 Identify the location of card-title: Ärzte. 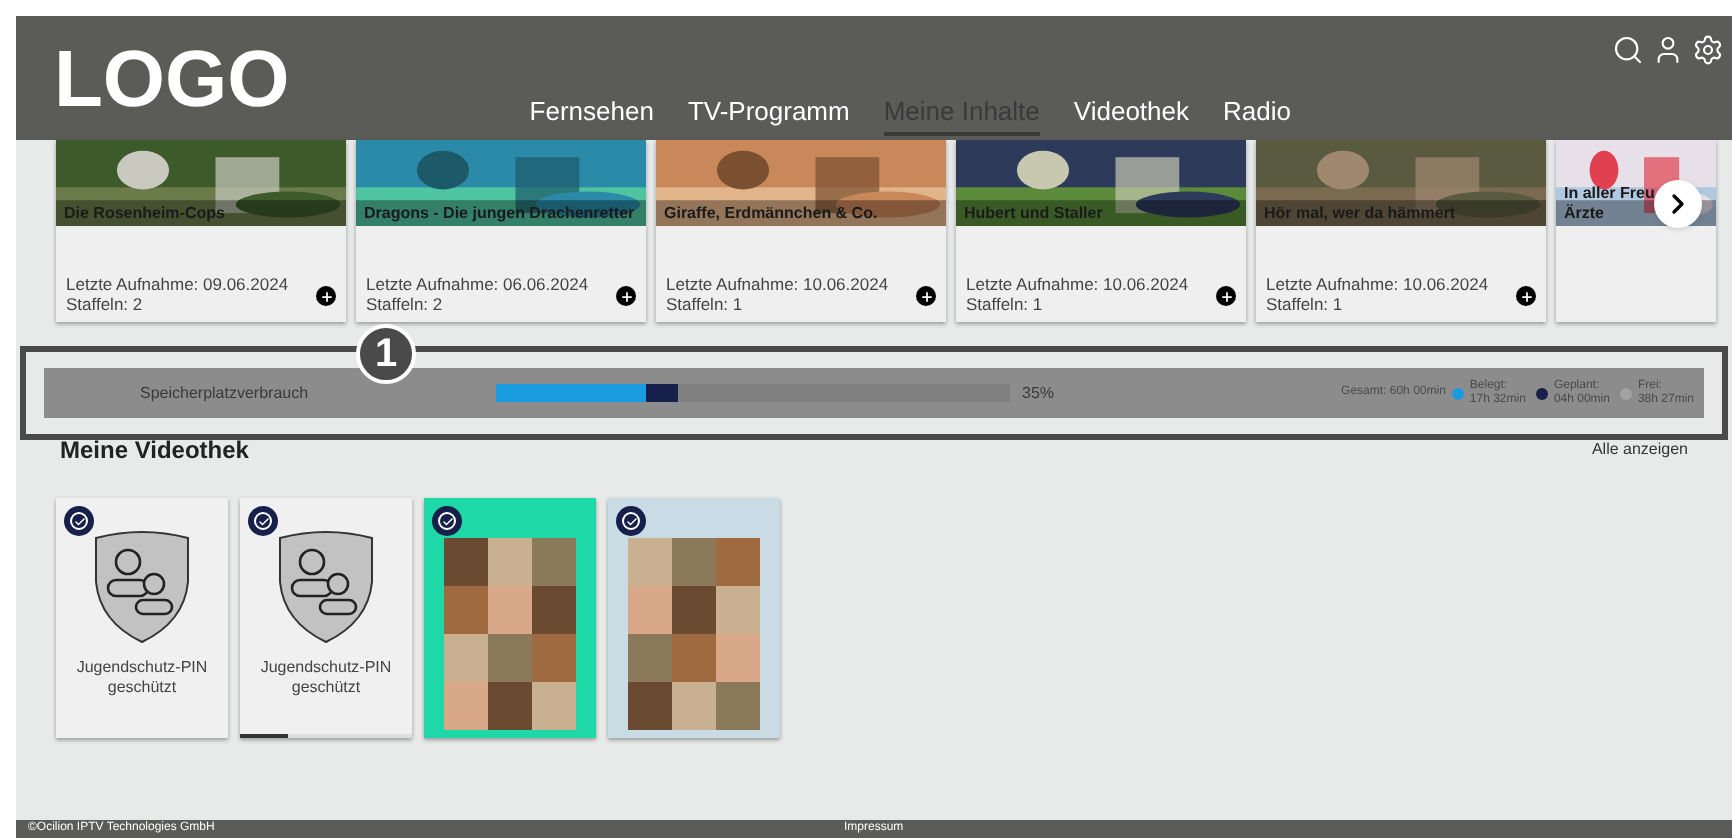
(1585, 214).